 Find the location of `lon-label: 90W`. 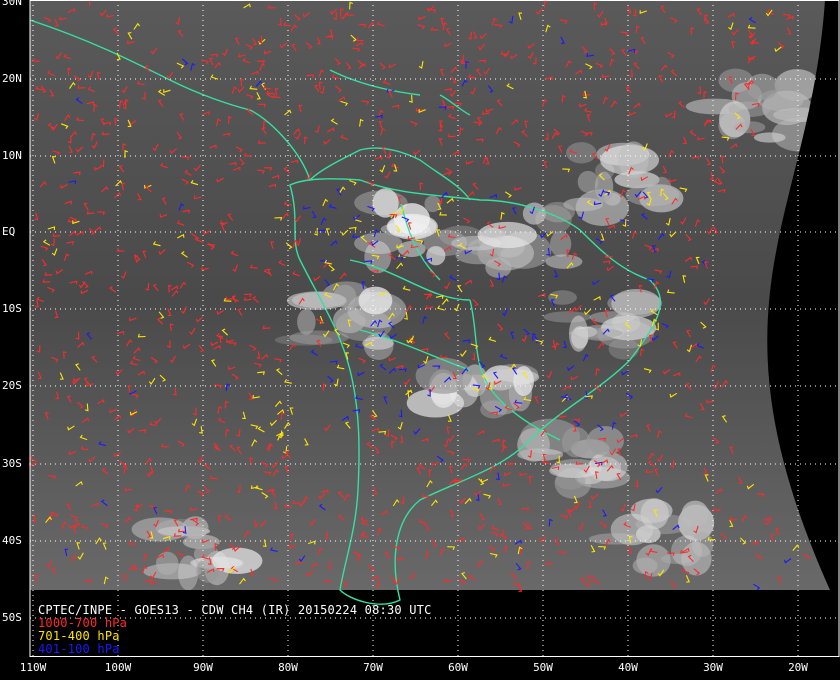

lon-label: 90W is located at coordinates (203, 667).